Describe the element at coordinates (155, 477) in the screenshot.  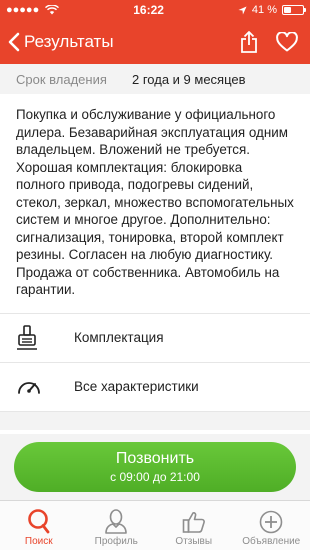
I see `call-hours: с 09:00 до 21:00` at that location.